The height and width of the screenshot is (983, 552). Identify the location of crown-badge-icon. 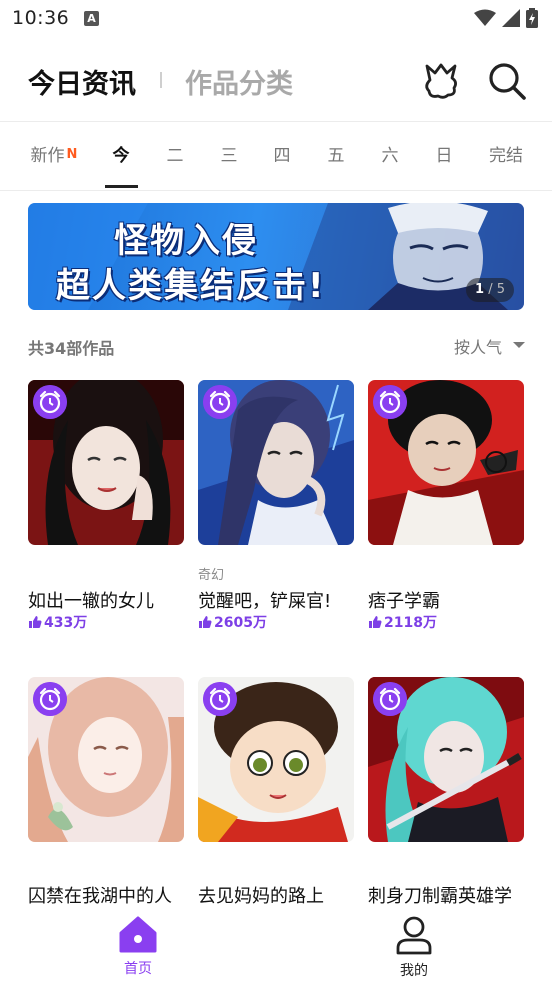
(441, 81).